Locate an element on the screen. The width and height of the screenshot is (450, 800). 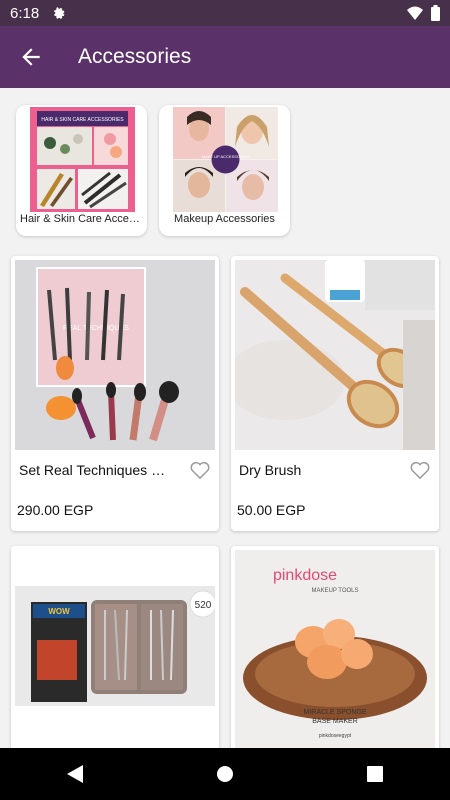
square-recents-icon is located at coordinates (375, 774).